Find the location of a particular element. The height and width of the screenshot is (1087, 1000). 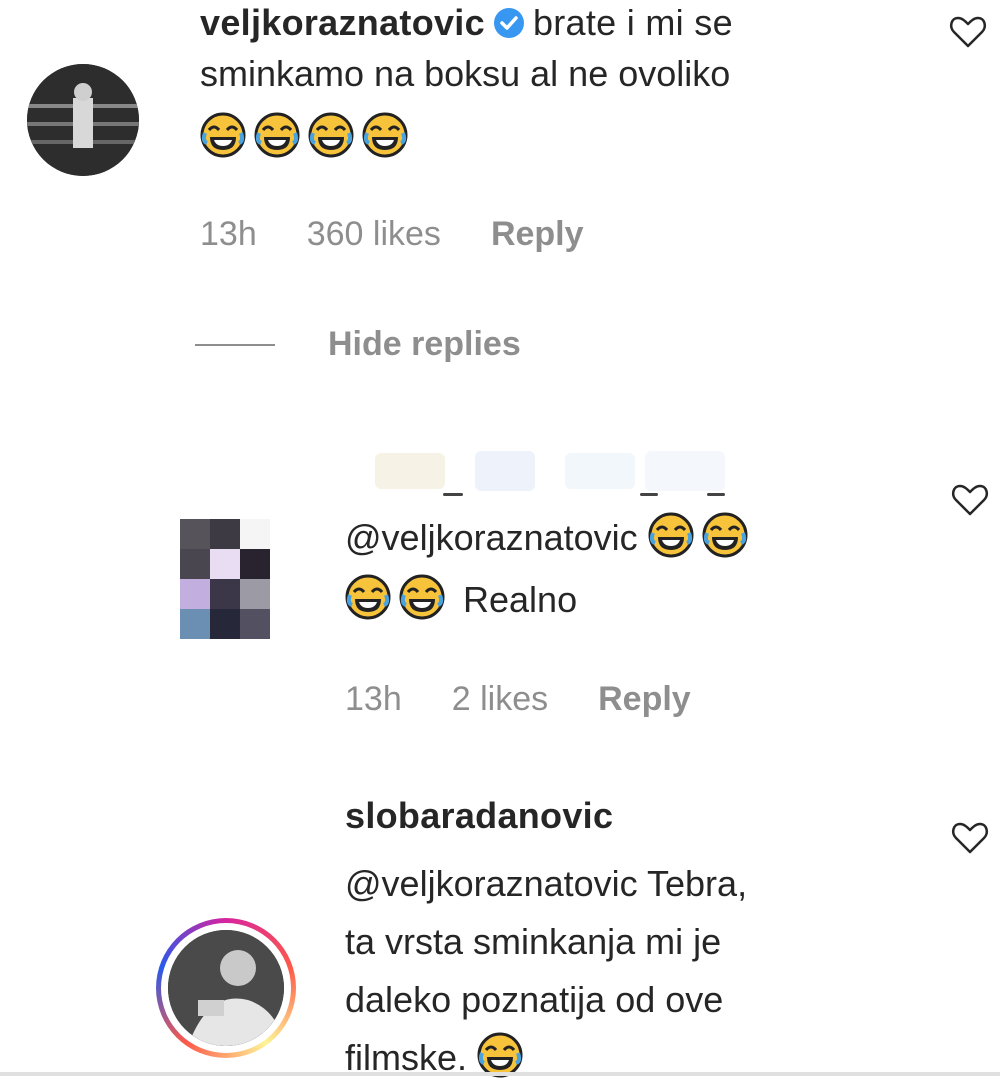

comment-time: 13h is located at coordinates (228, 234).